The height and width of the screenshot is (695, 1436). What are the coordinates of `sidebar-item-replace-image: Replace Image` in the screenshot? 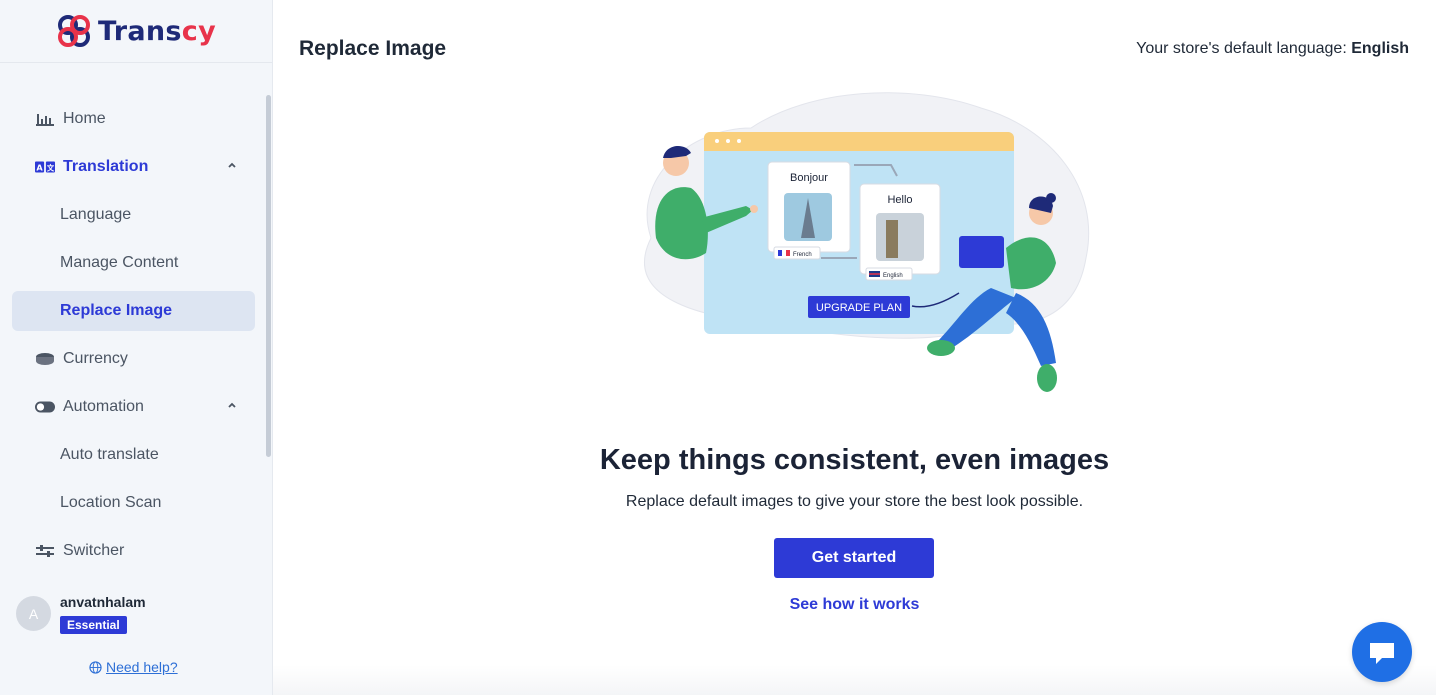 It's located at (133, 311).